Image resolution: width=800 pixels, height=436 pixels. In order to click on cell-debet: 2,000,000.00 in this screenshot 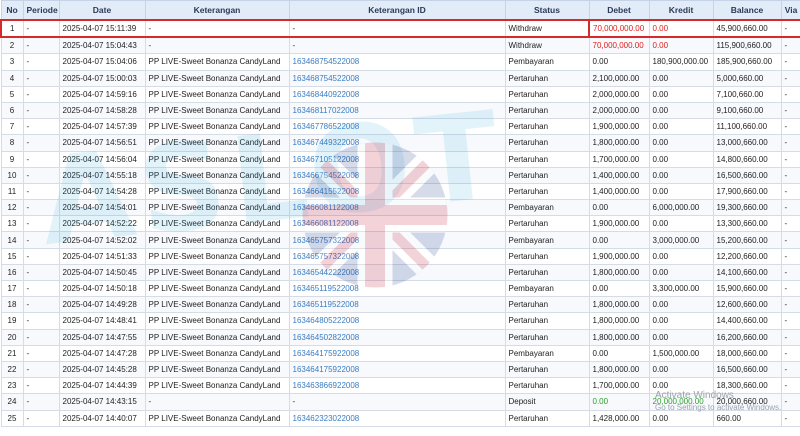, I will do `click(619, 94)`.